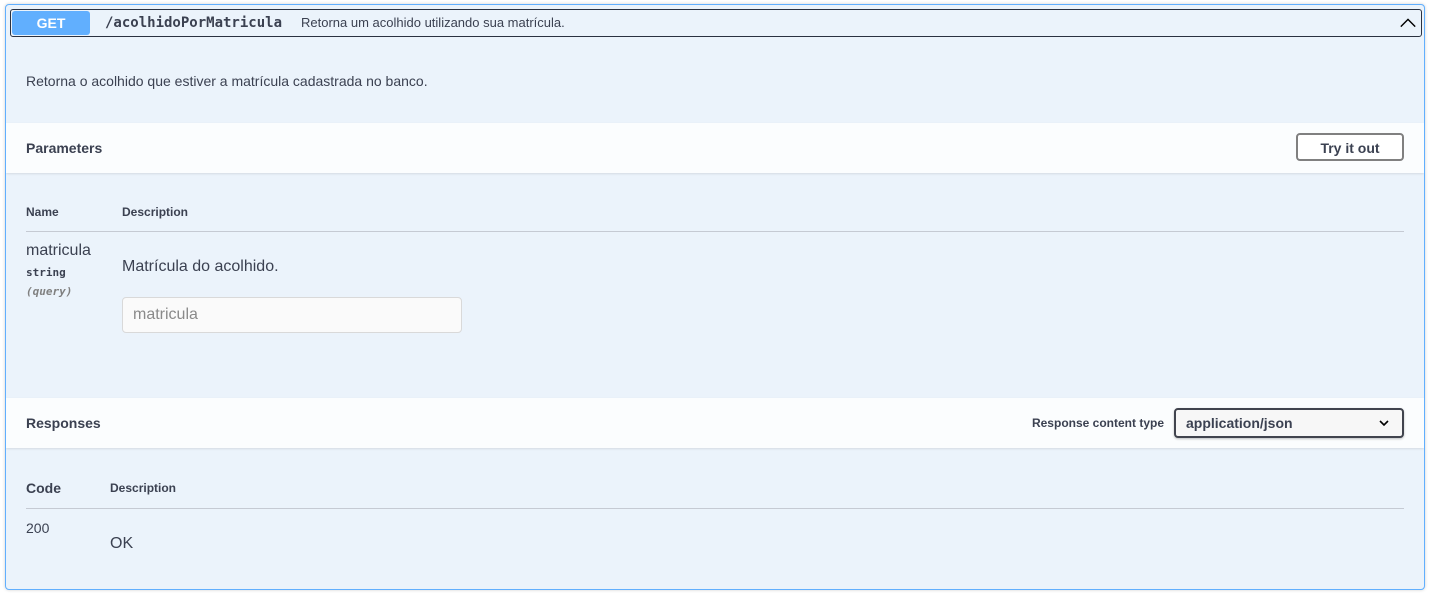  I want to click on matricula-input, so click(292, 315).